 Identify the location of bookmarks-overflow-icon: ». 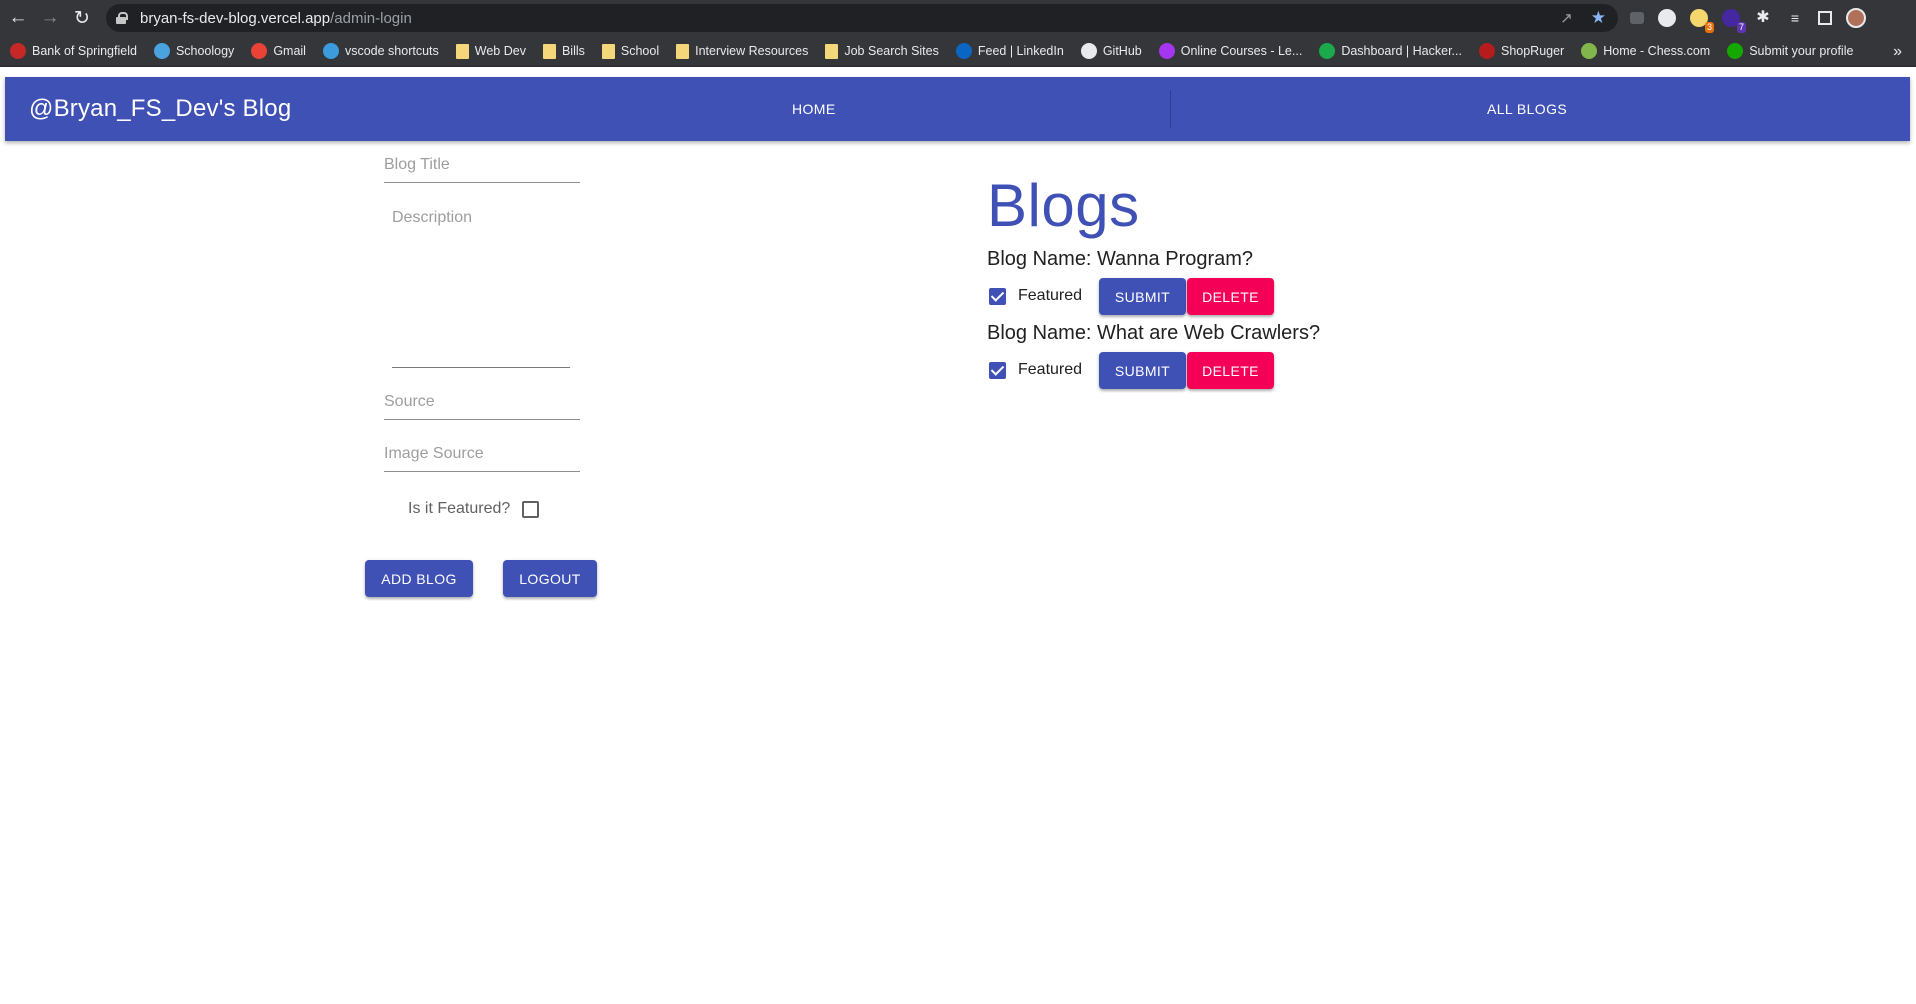
(1897, 51).